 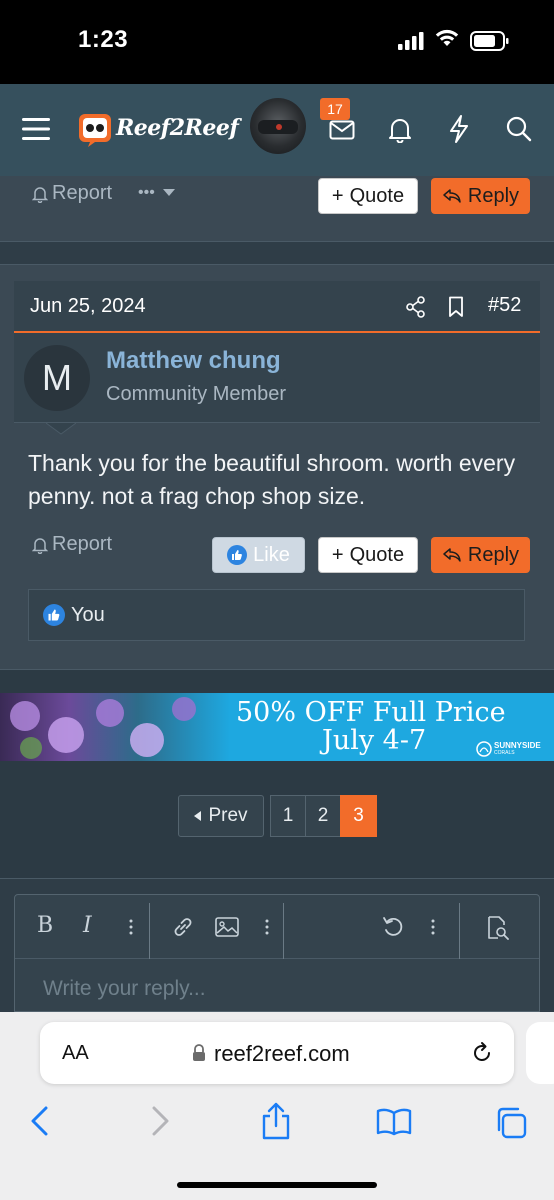 What do you see at coordinates (371, 712) in the screenshot?
I see `ad-line1: 50% OFF Full Price` at bounding box center [371, 712].